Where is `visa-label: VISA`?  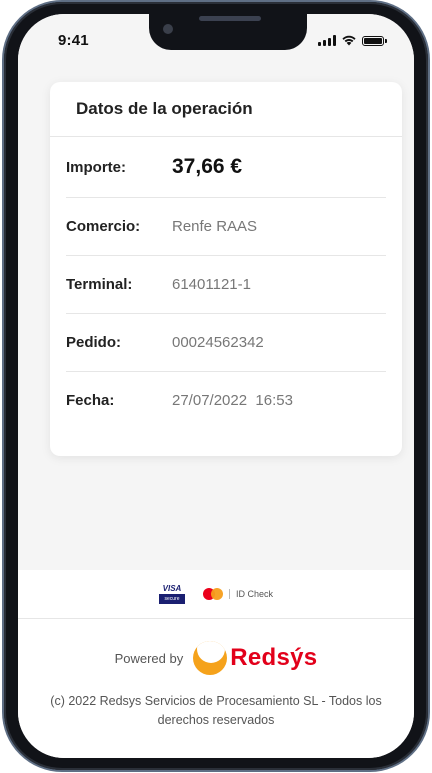 visa-label: VISA is located at coordinates (172, 588).